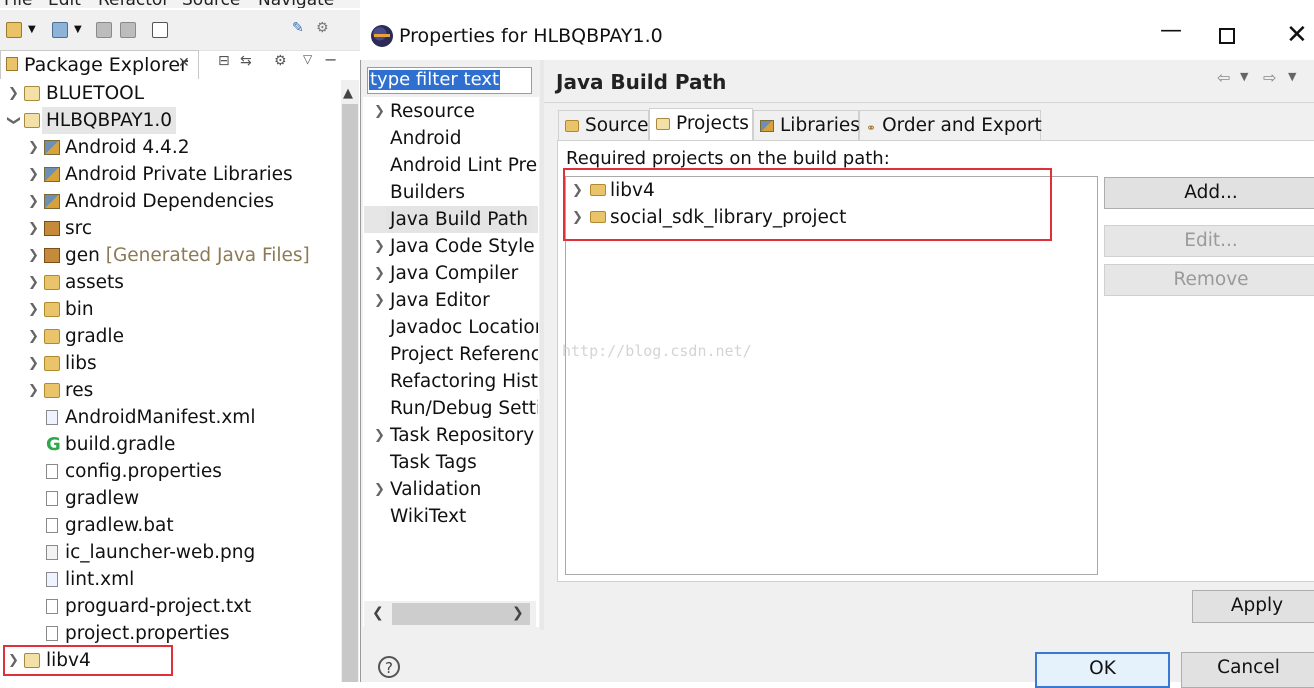  What do you see at coordinates (451, 354) in the screenshot?
I see `nav-item-project-references: Project Referenc` at bounding box center [451, 354].